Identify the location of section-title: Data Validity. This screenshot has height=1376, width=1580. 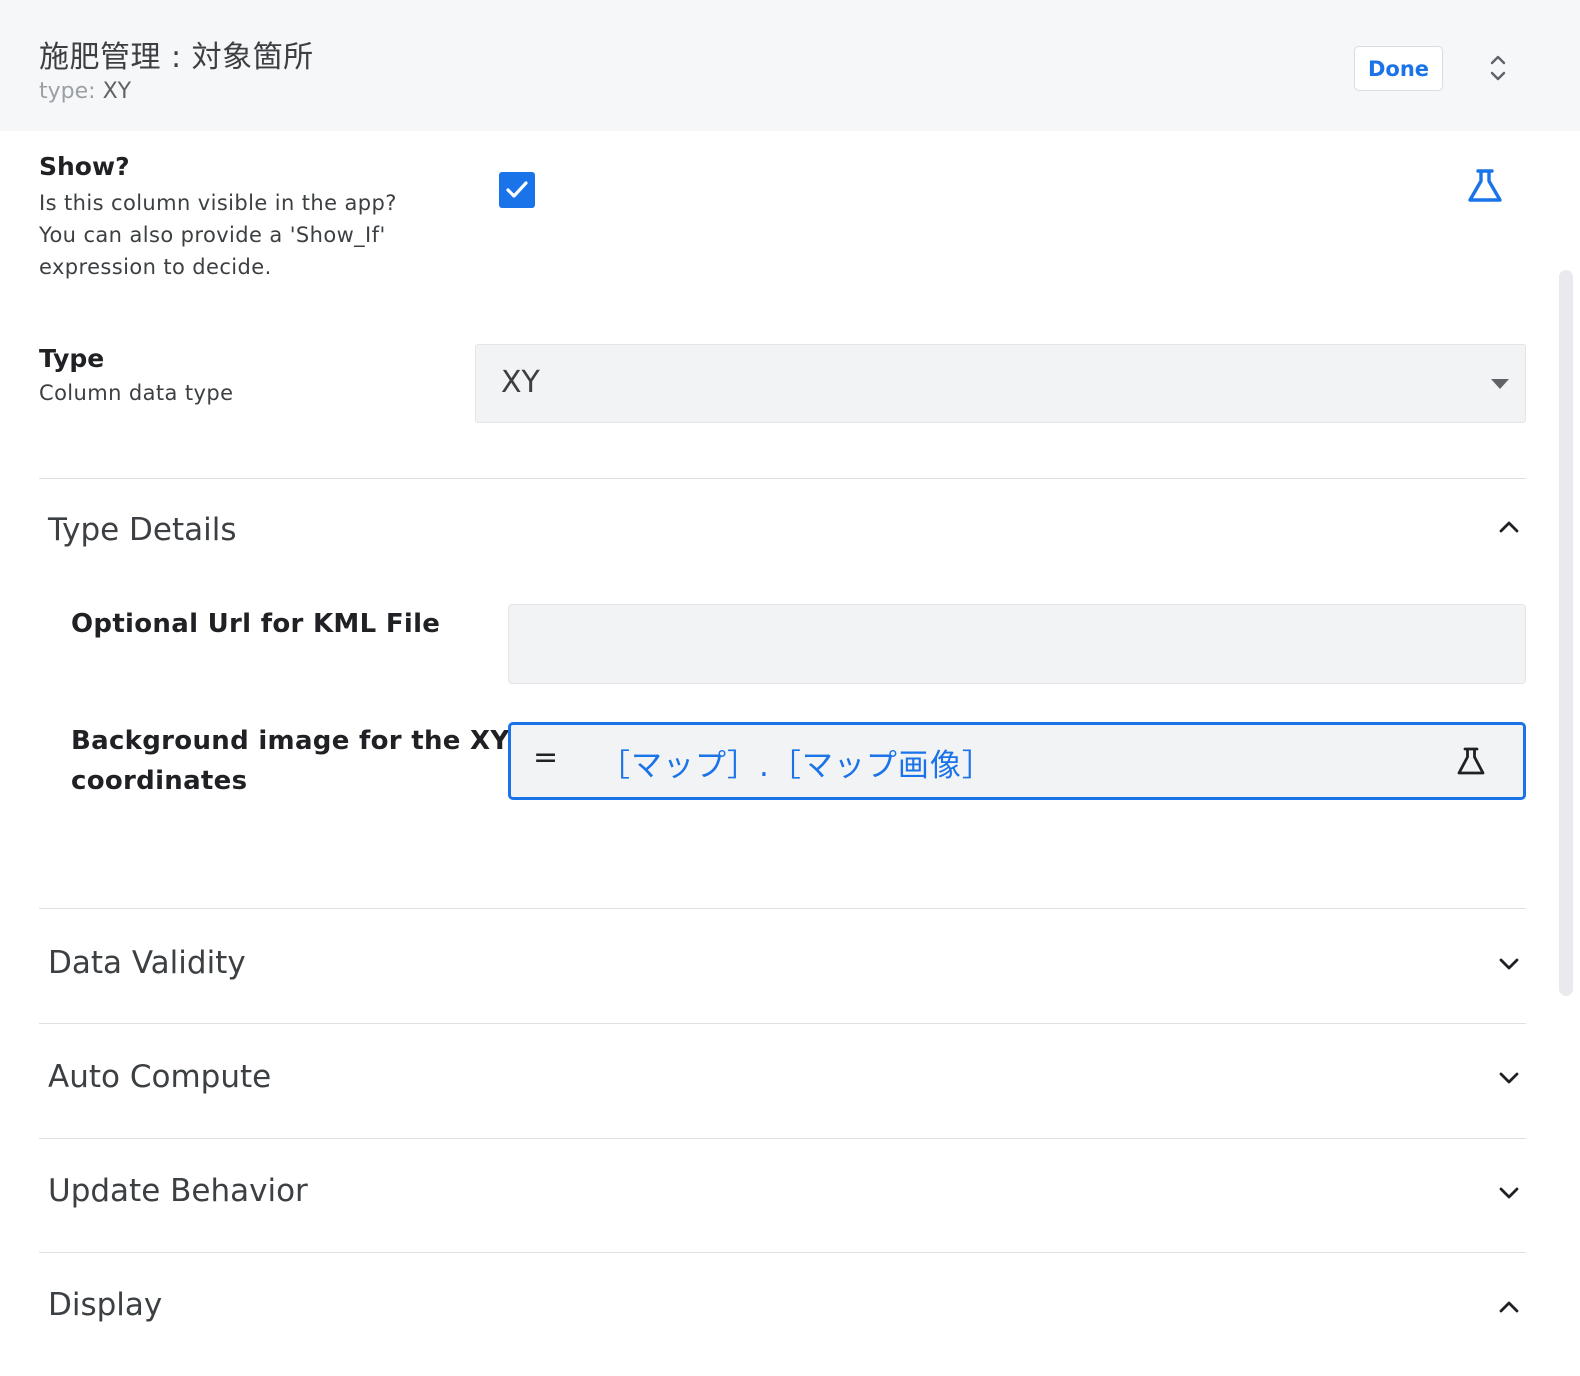
(147, 963).